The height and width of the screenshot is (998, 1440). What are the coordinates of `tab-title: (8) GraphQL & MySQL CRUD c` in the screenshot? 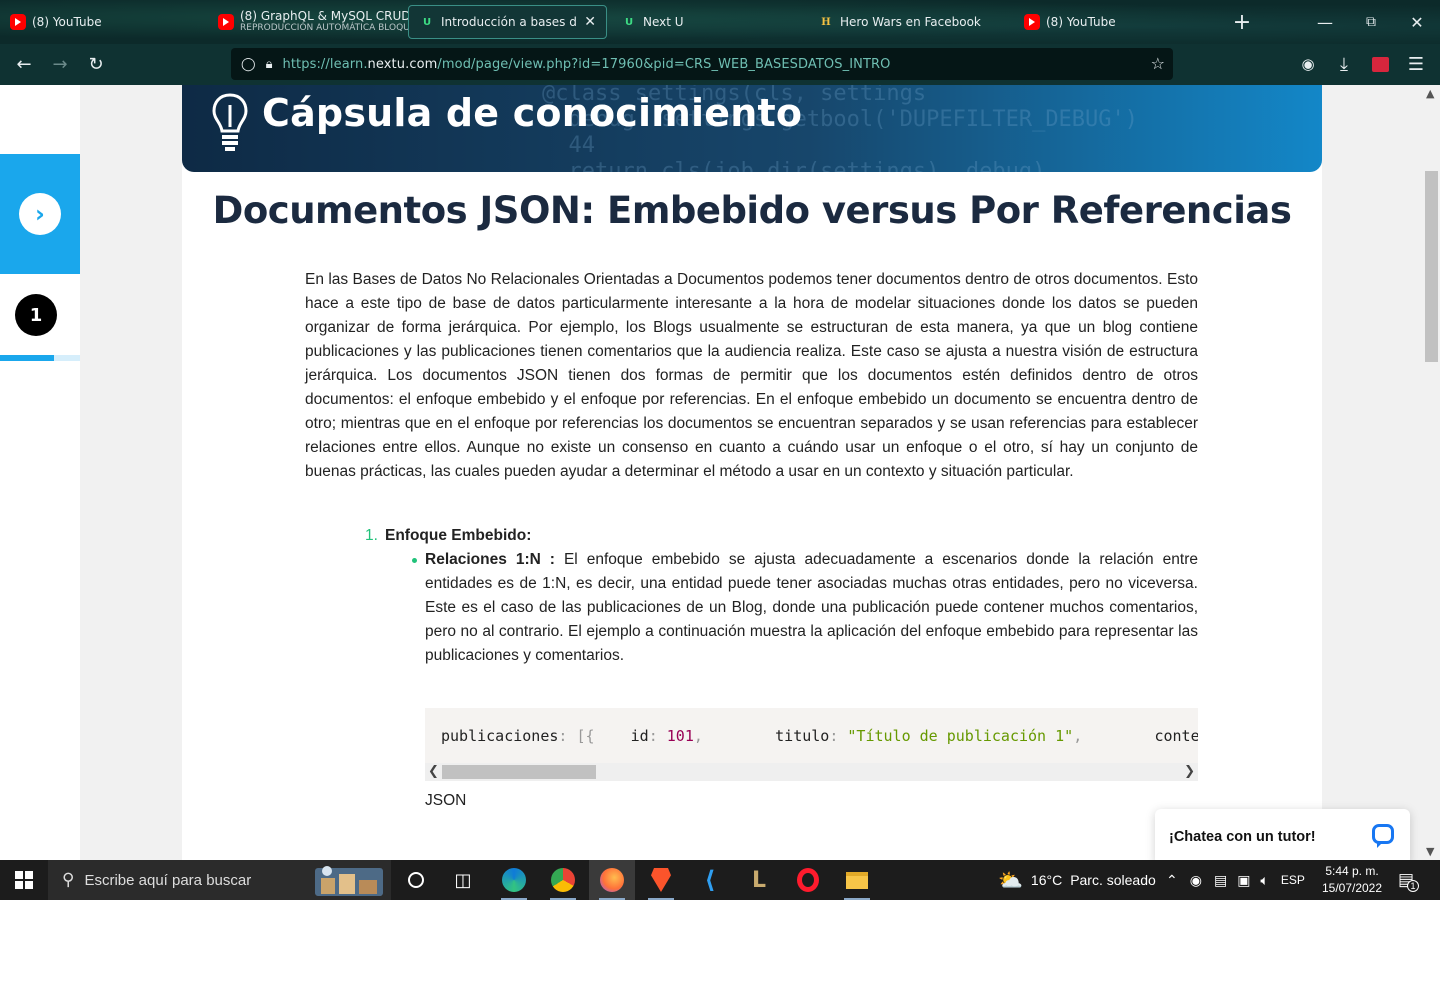 It's located at (330, 16).